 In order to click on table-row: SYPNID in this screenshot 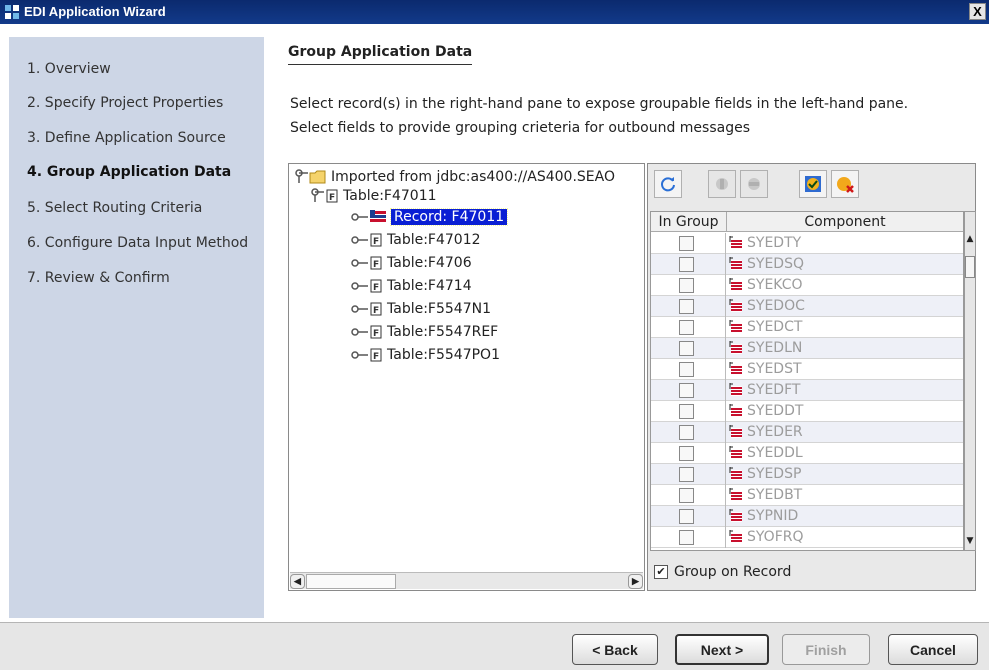, I will do `click(807, 516)`.